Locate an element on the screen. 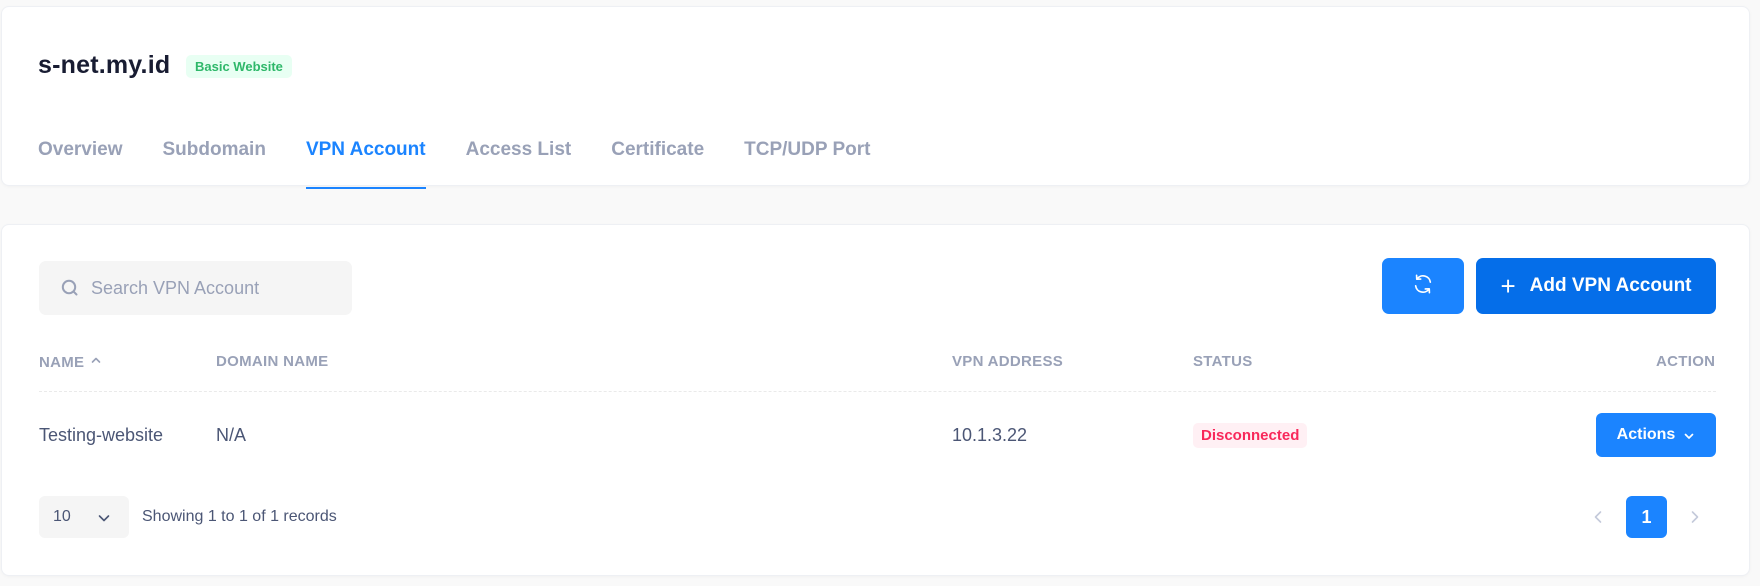 This screenshot has width=1760, height=586. page-size-value: 10 is located at coordinates (62, 516).